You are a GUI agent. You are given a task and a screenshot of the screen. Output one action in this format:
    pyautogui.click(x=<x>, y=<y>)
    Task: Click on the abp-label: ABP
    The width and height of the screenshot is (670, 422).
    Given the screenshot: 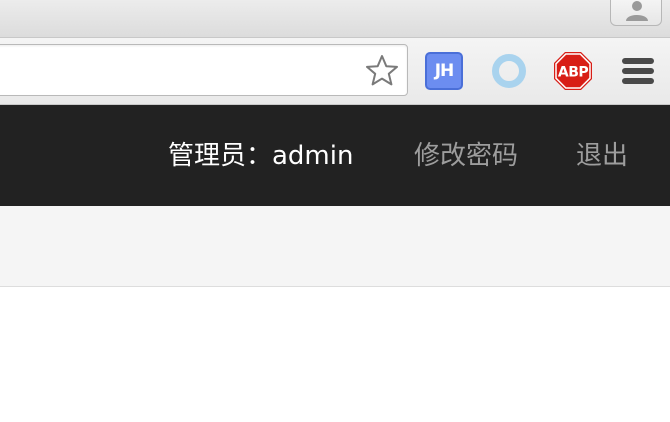 What is the action you would take?
    pyautogui.click(x=573, y=73)
    